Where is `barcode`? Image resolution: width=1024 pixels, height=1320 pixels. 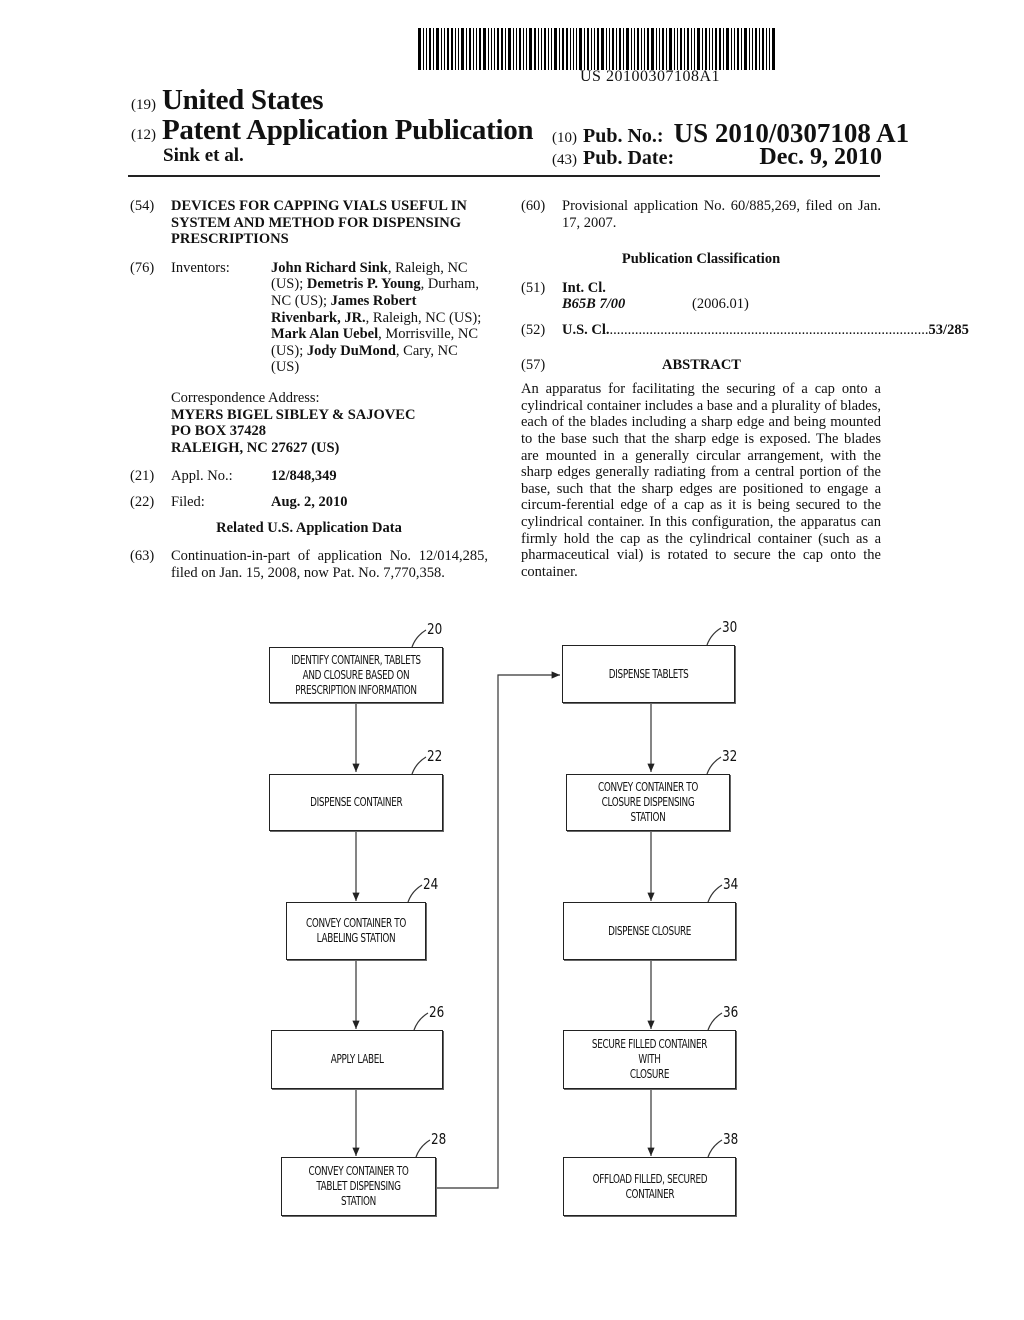 barcode is located at coordinates (648, 49).